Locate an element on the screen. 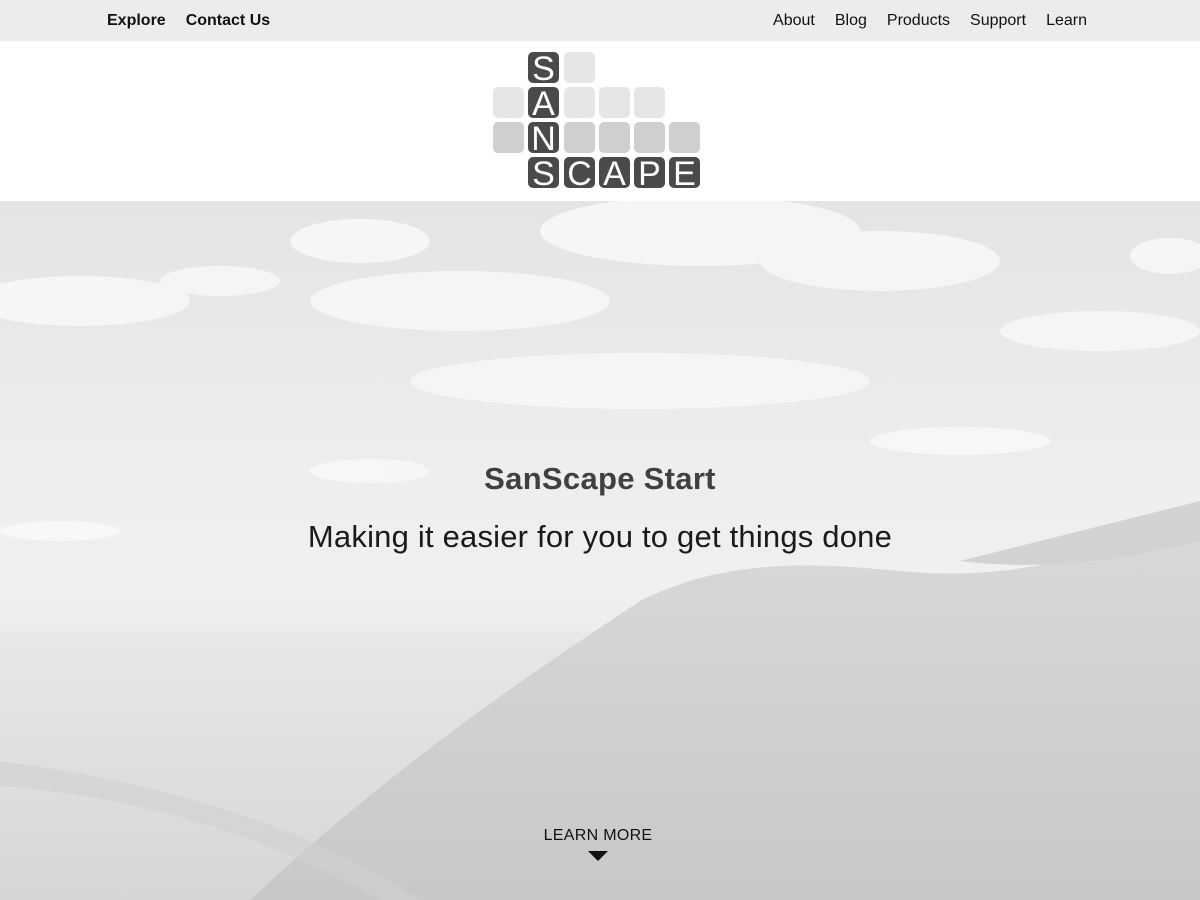 The height and width of the screenshot is (900, 1200). svg-text: N is located at coordinates (543, 139).